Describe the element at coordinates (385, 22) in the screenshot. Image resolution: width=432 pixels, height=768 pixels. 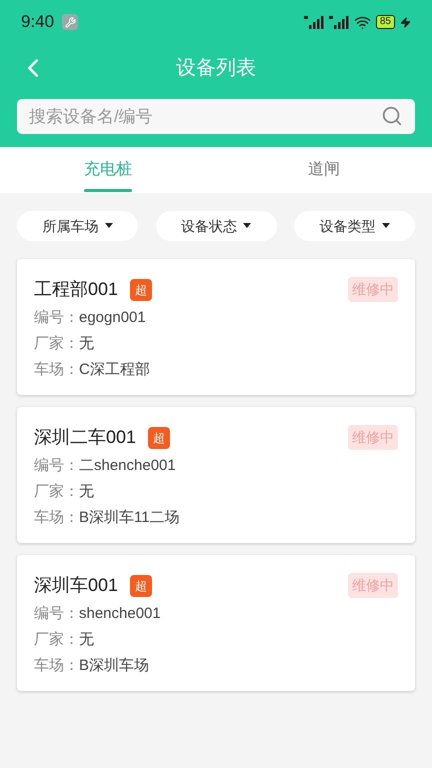
I see `battery-indicator: 85` at that location.